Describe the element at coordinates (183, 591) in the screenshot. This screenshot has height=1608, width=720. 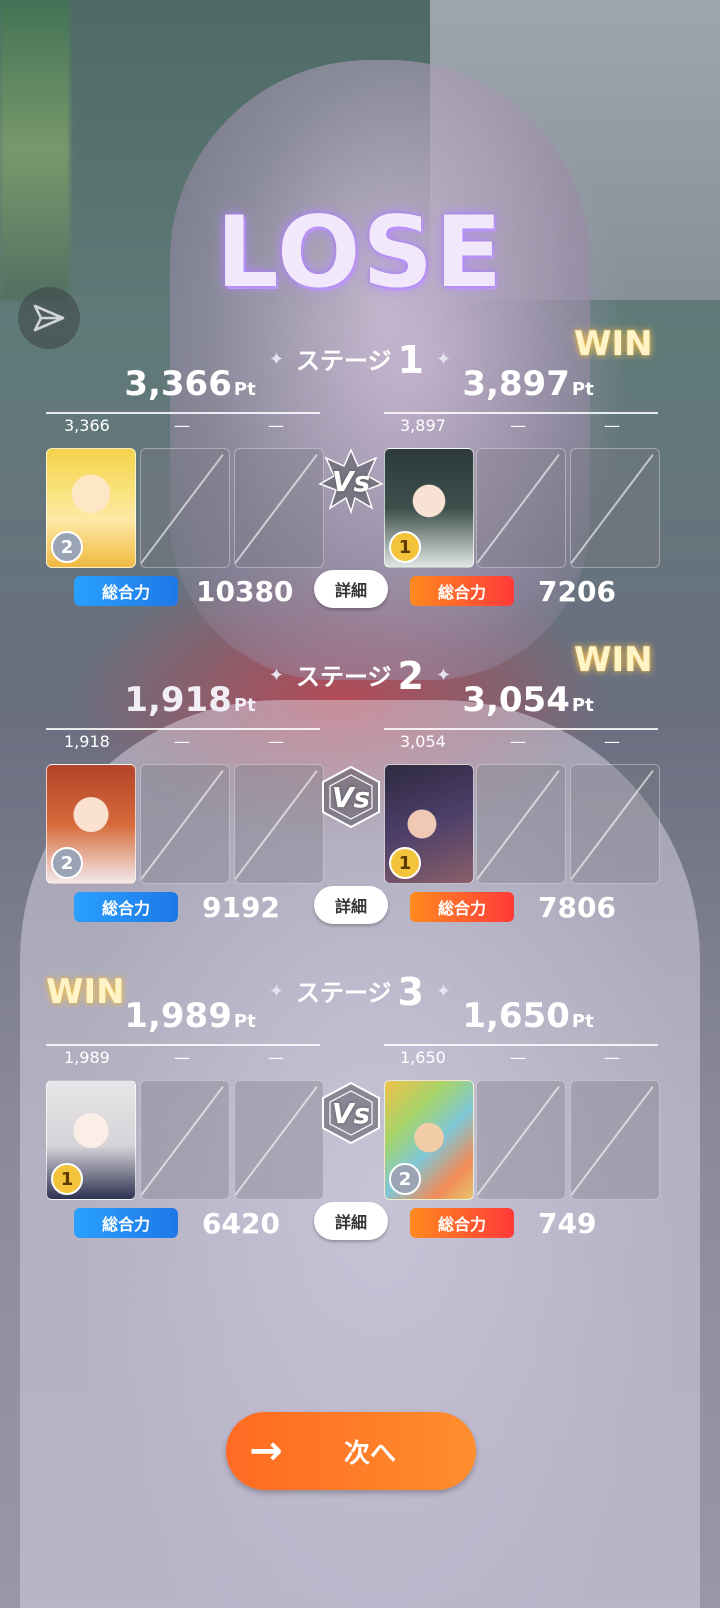
I see `left-total-power: 総合力 10380` at that location.